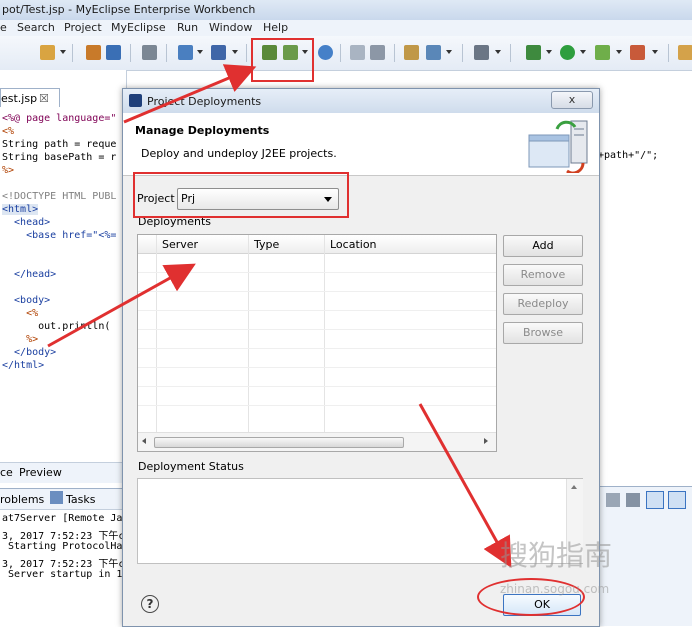  I want to click on annotation-arrow-to-toolbar, so click(190, 94).